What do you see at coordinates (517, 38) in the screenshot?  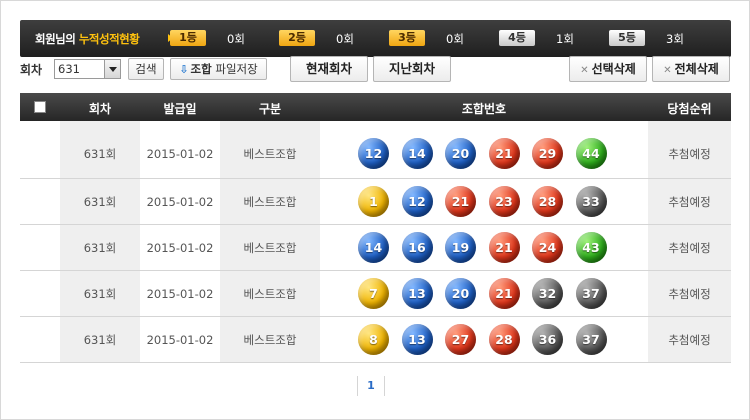 I see `rank-badge: 4등` at bounding box center [517, 38].